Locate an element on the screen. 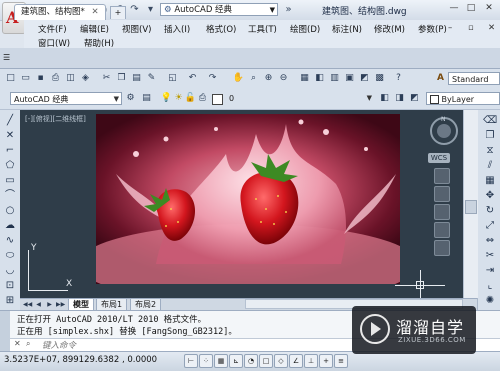 The width and height of the screenshot is (500, 371). rotate-icon: ↻ is located at coordinates (490, 210).